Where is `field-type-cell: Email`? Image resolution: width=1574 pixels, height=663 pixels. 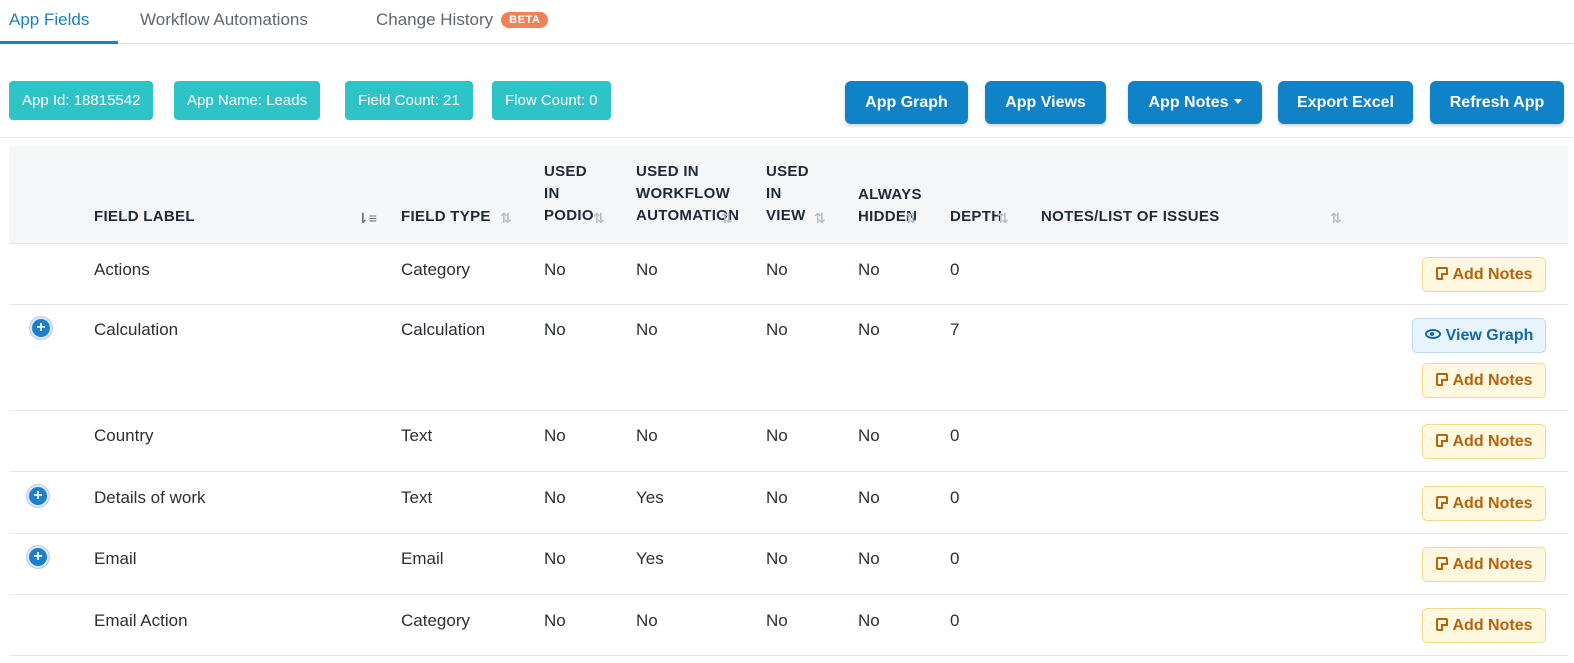
field-type-cell: Email is located at coordinates (422, 558).